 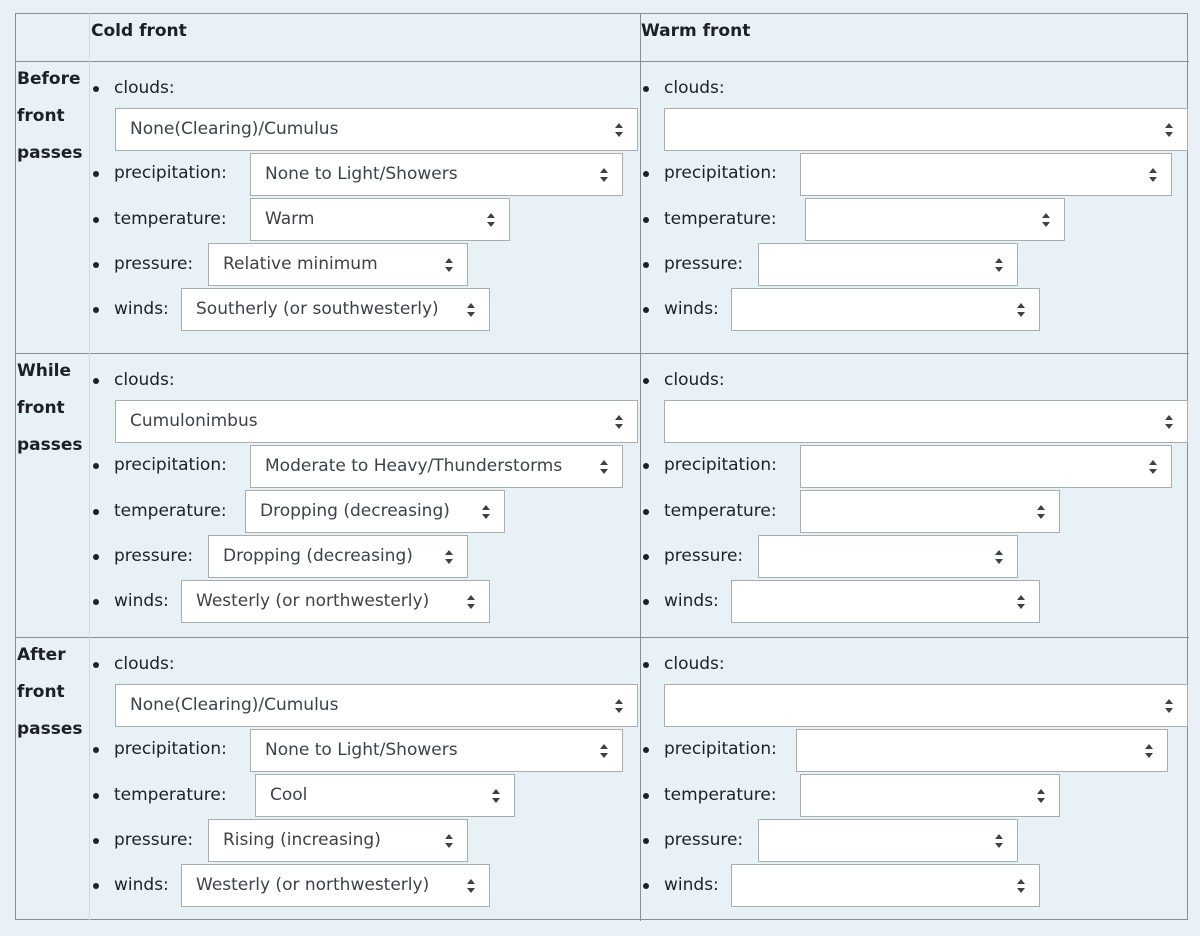 What do you see at coordinates (694, 88) in the screenshot?
I see `warm-clouds-label: clouds:` at bounding box center [694, 88].